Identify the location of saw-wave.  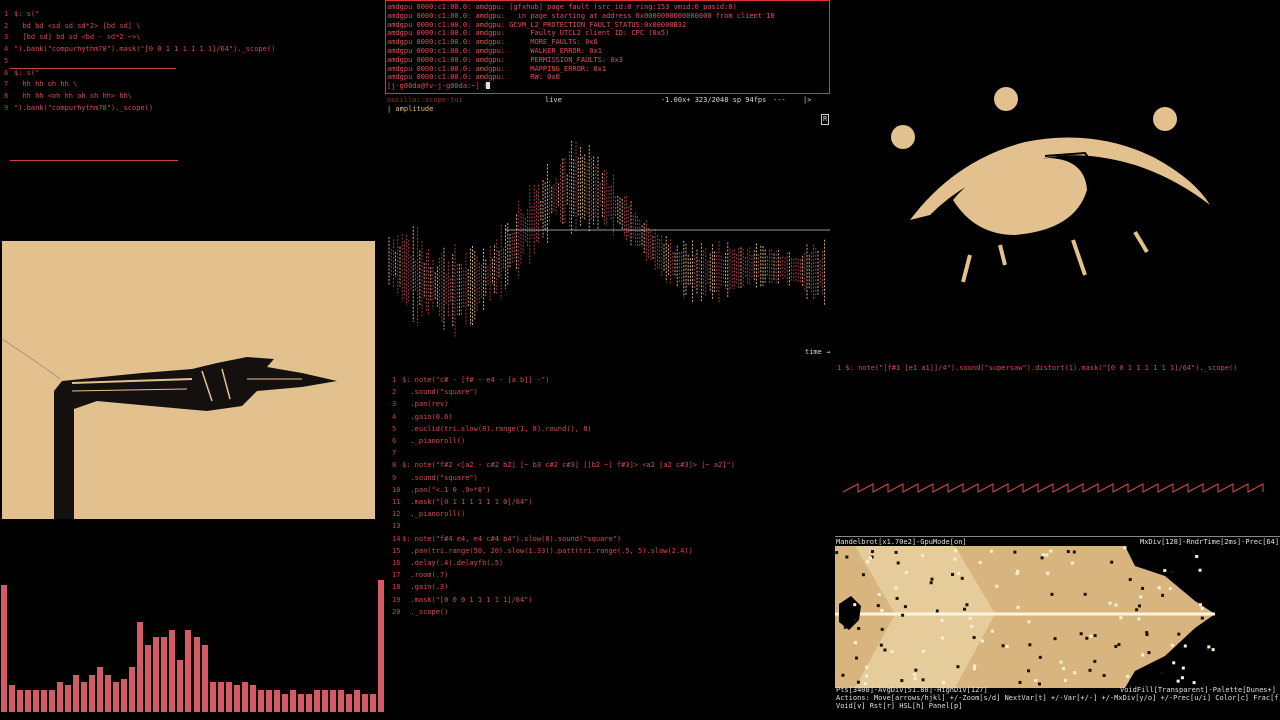
(1053, 488).